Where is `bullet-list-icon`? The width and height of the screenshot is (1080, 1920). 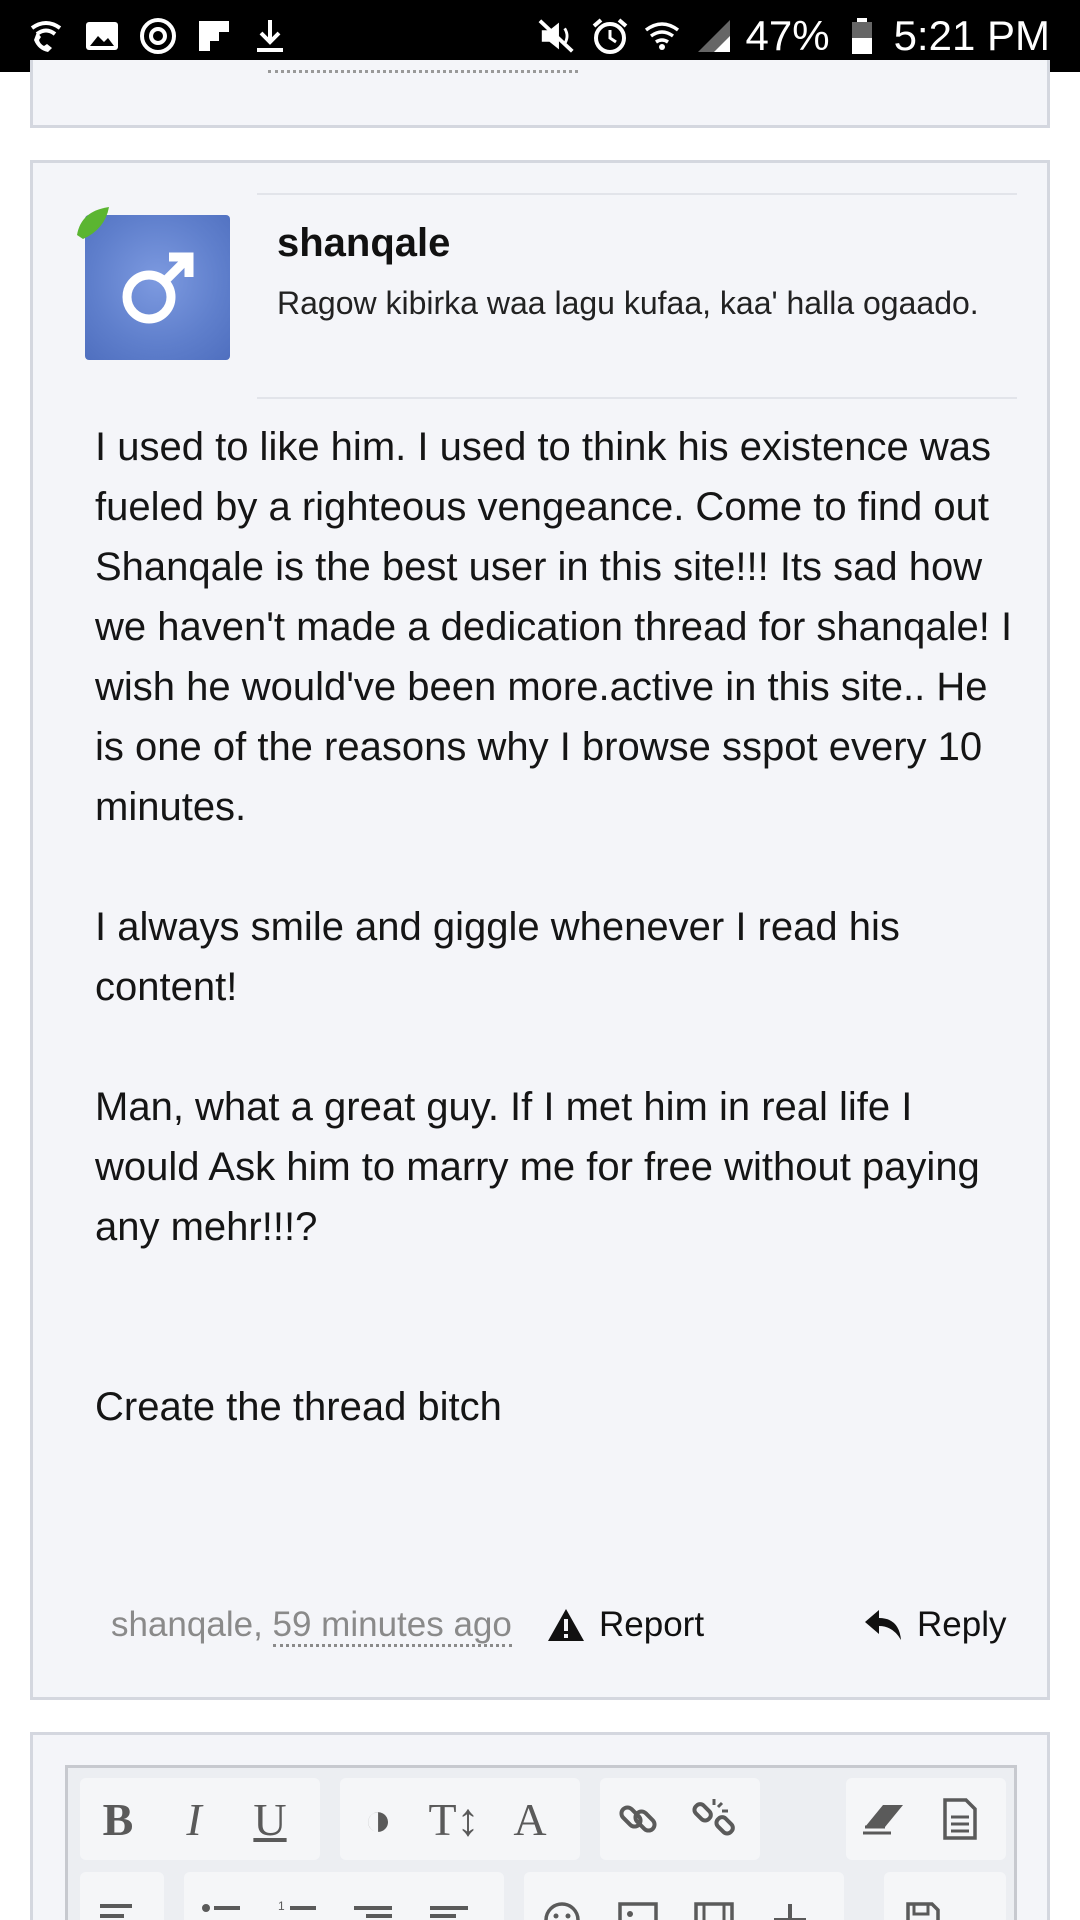
bullet-list-icon is located at coordinates (221, 1908).